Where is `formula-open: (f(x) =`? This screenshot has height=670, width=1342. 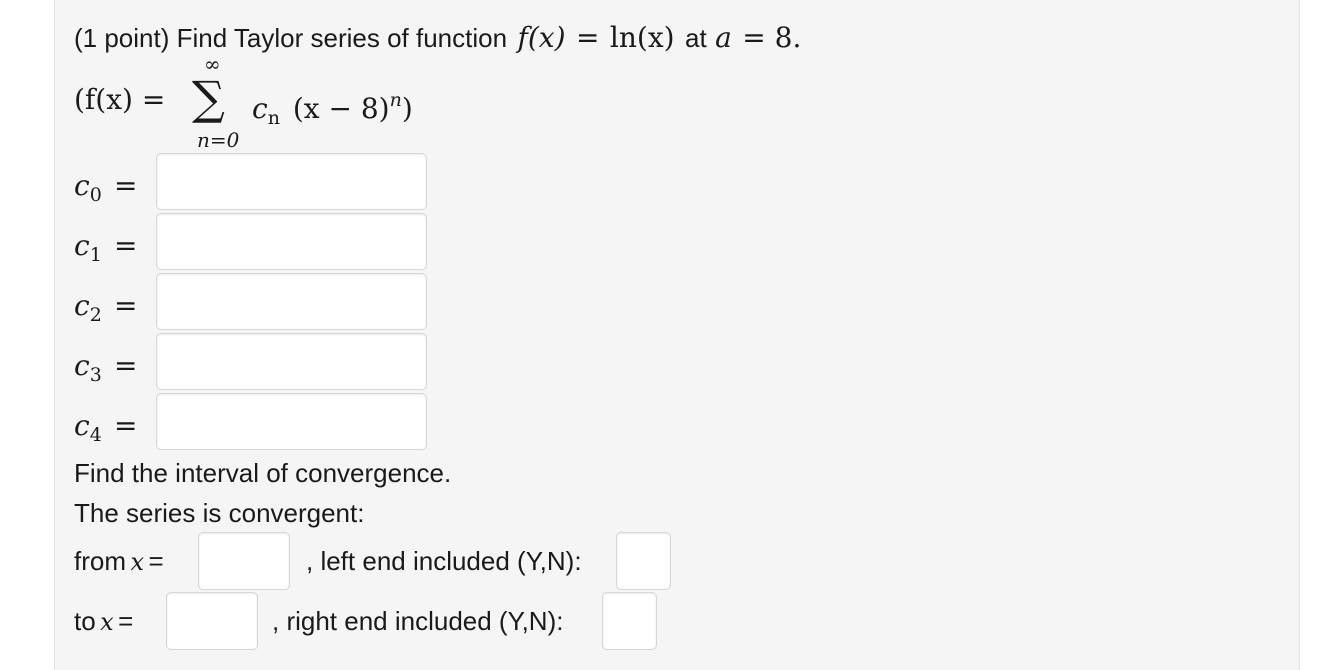
formula-open: (f(x) = is located at coordinates (120, 99).